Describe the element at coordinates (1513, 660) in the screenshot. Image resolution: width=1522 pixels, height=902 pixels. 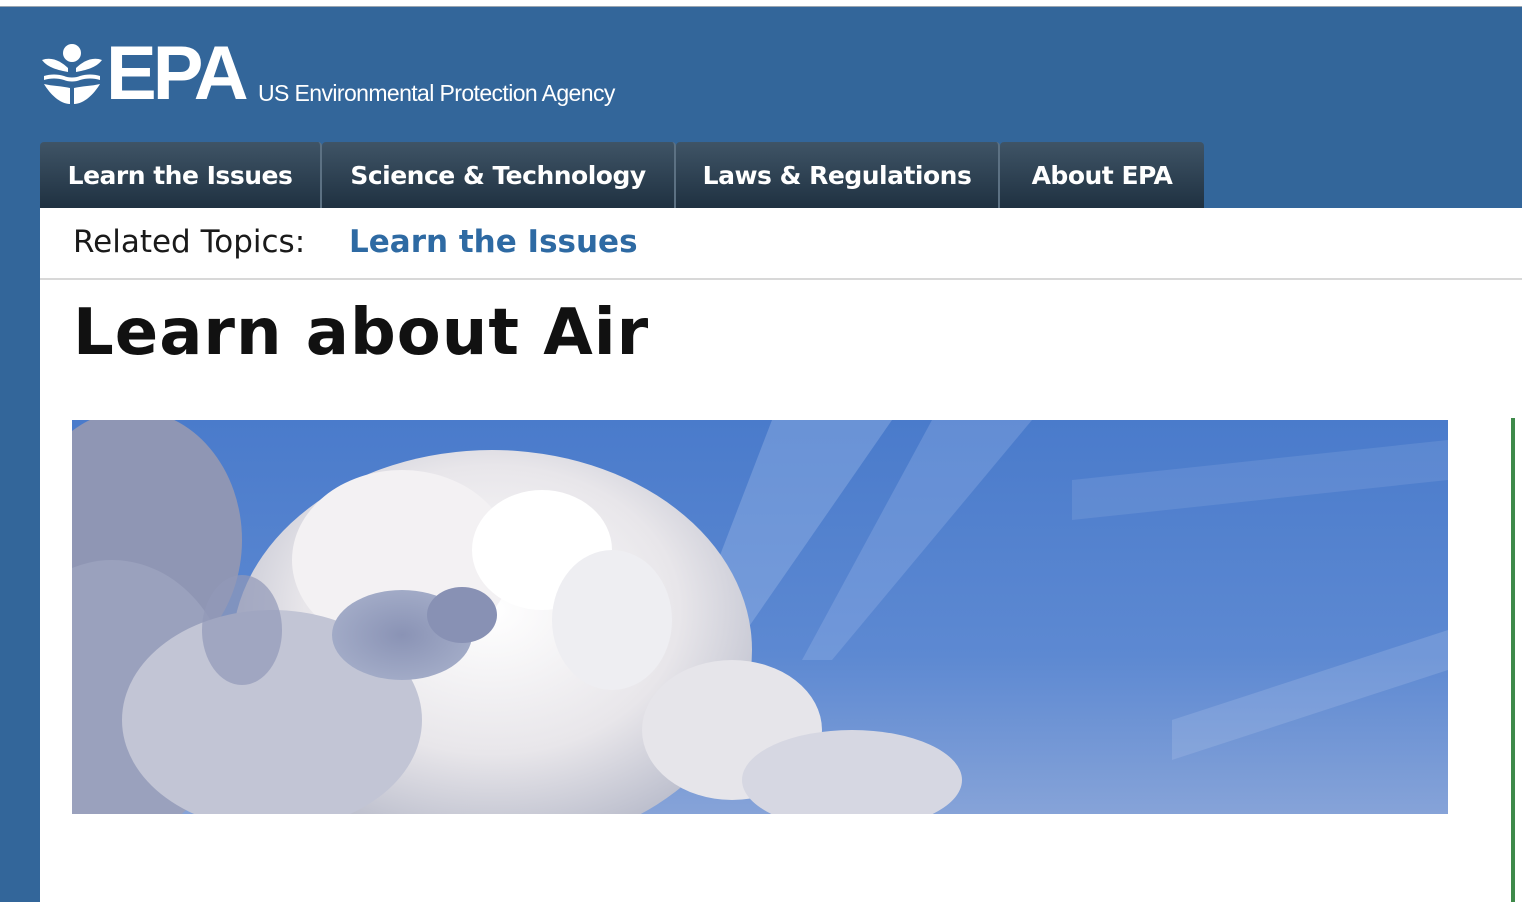
I see `right-side-rule` at that location.